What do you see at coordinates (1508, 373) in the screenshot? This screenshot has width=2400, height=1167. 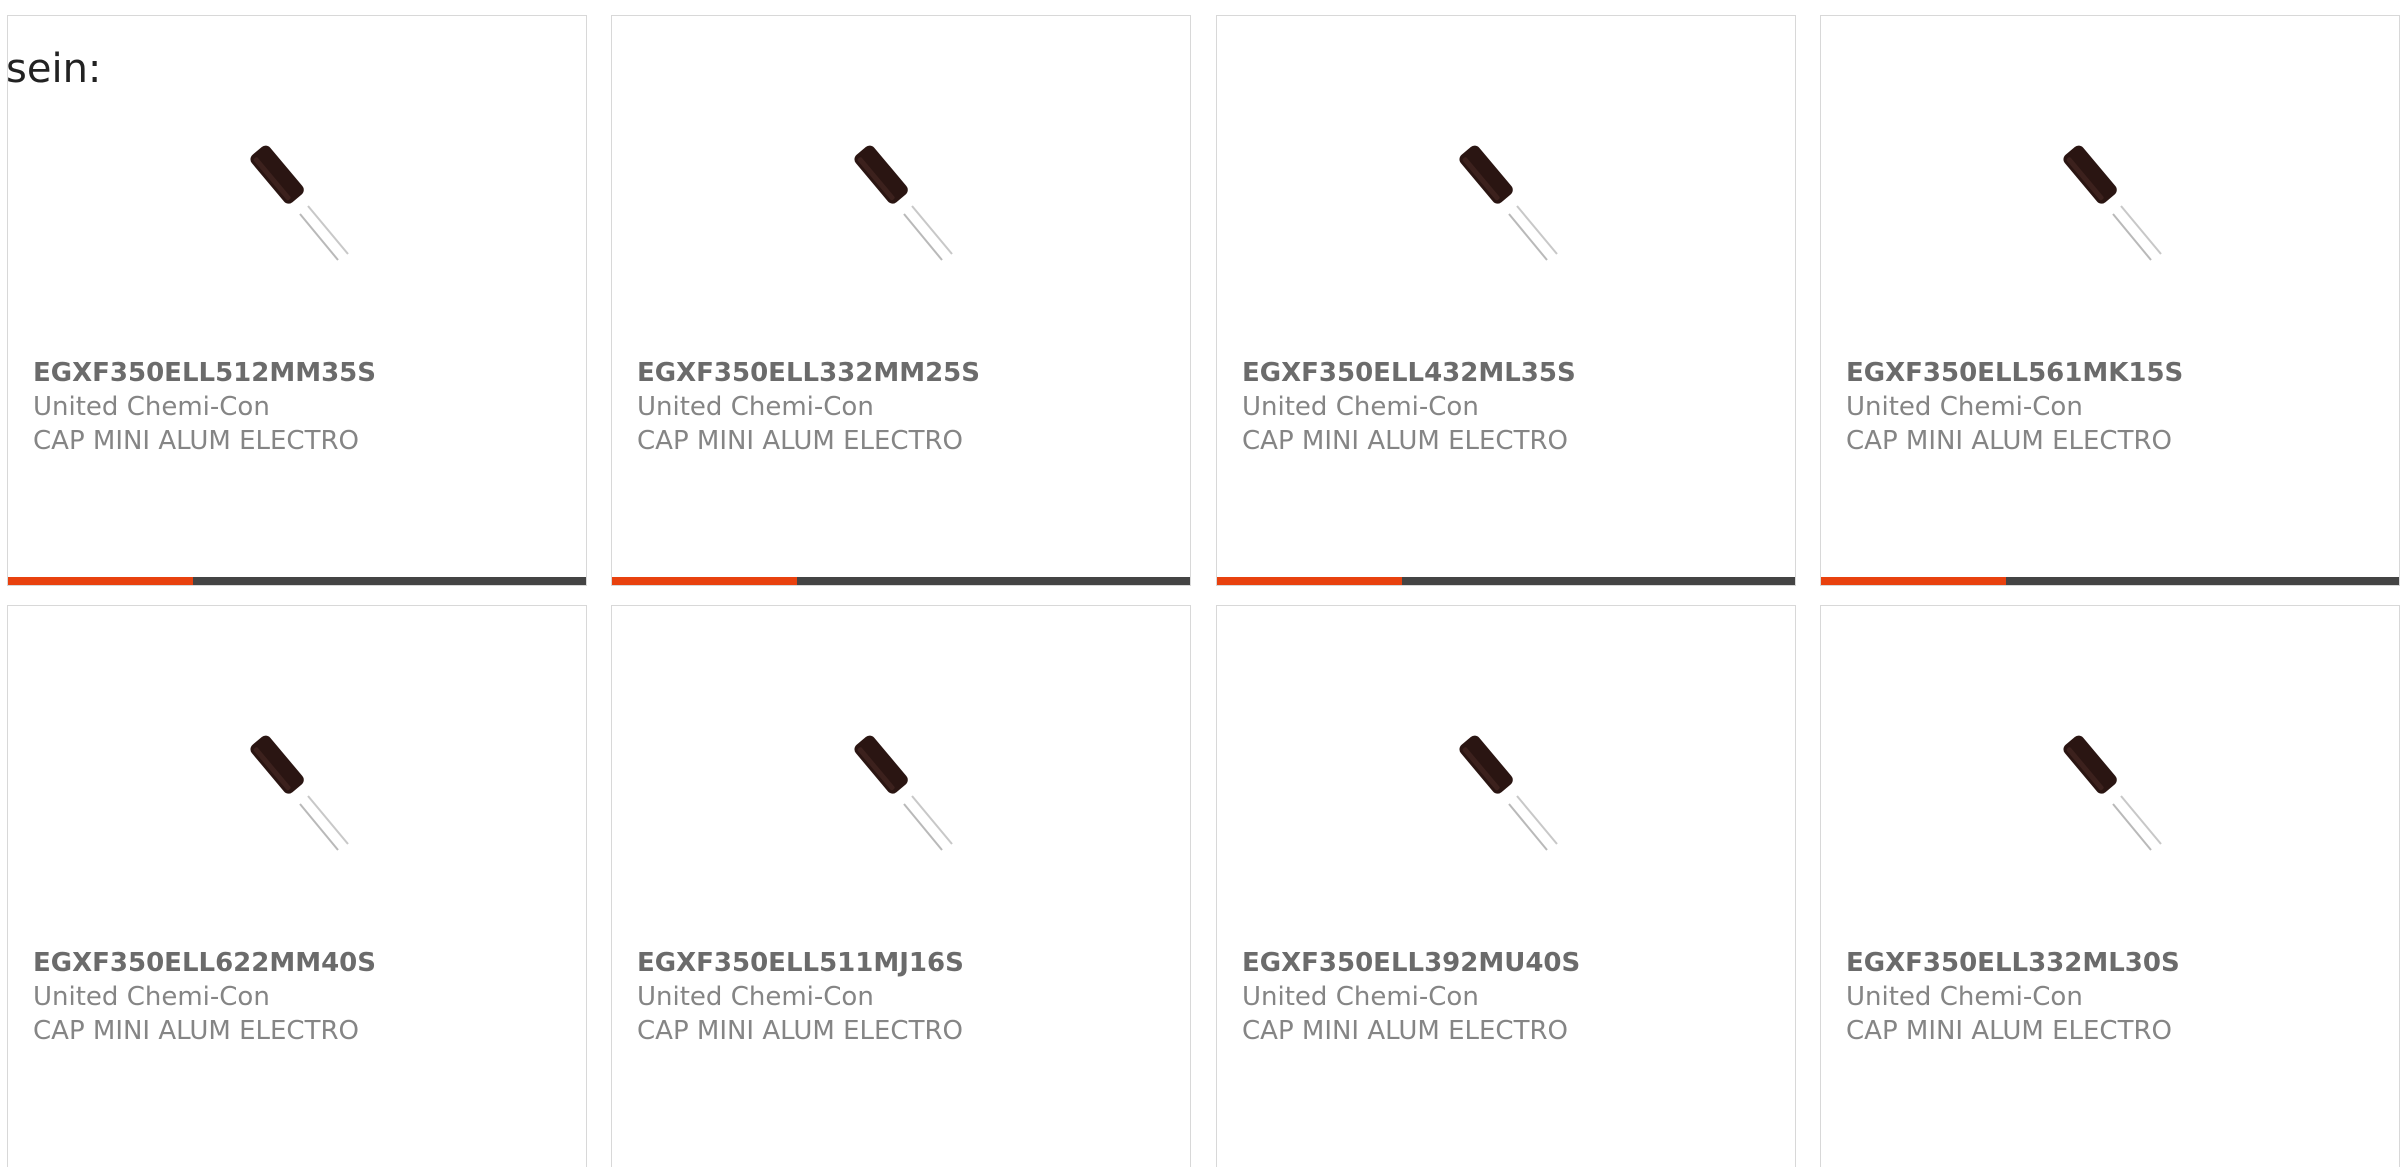 I see `part-number: EGXF350ELL432ML35S` at bounding box center [1508, 373].